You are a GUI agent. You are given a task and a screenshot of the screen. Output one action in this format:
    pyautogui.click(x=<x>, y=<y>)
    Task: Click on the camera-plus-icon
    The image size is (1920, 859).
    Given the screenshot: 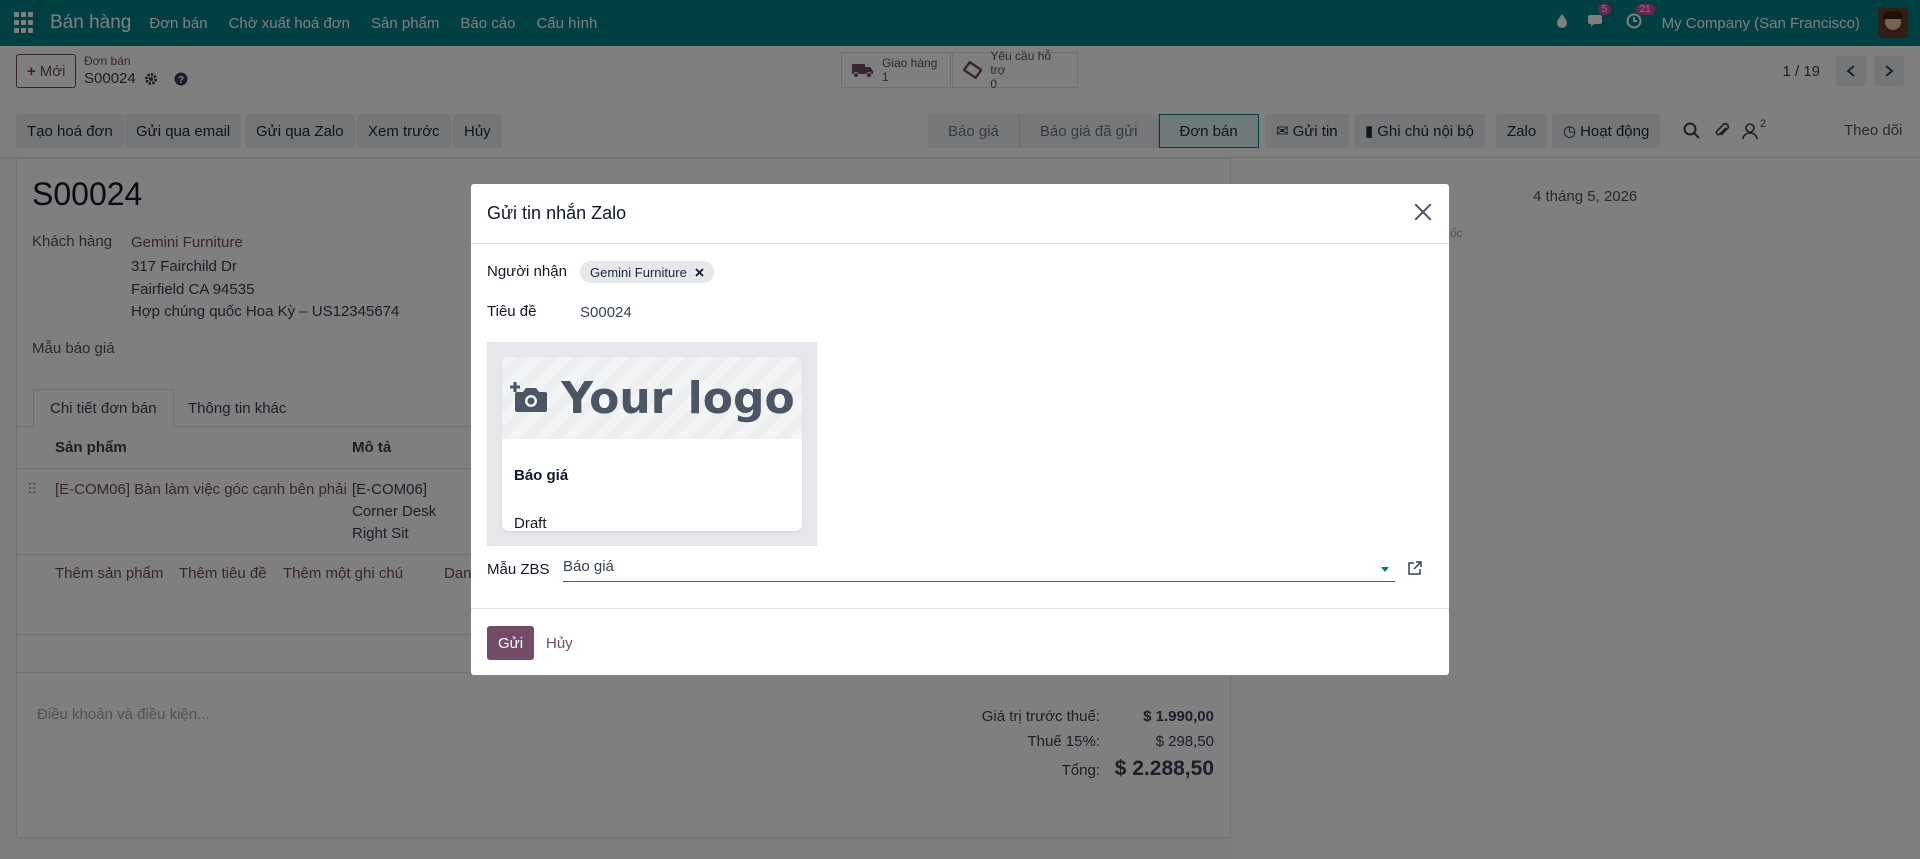 What is the action you would take?
    pyautogui.click(x=529, y=397)
    